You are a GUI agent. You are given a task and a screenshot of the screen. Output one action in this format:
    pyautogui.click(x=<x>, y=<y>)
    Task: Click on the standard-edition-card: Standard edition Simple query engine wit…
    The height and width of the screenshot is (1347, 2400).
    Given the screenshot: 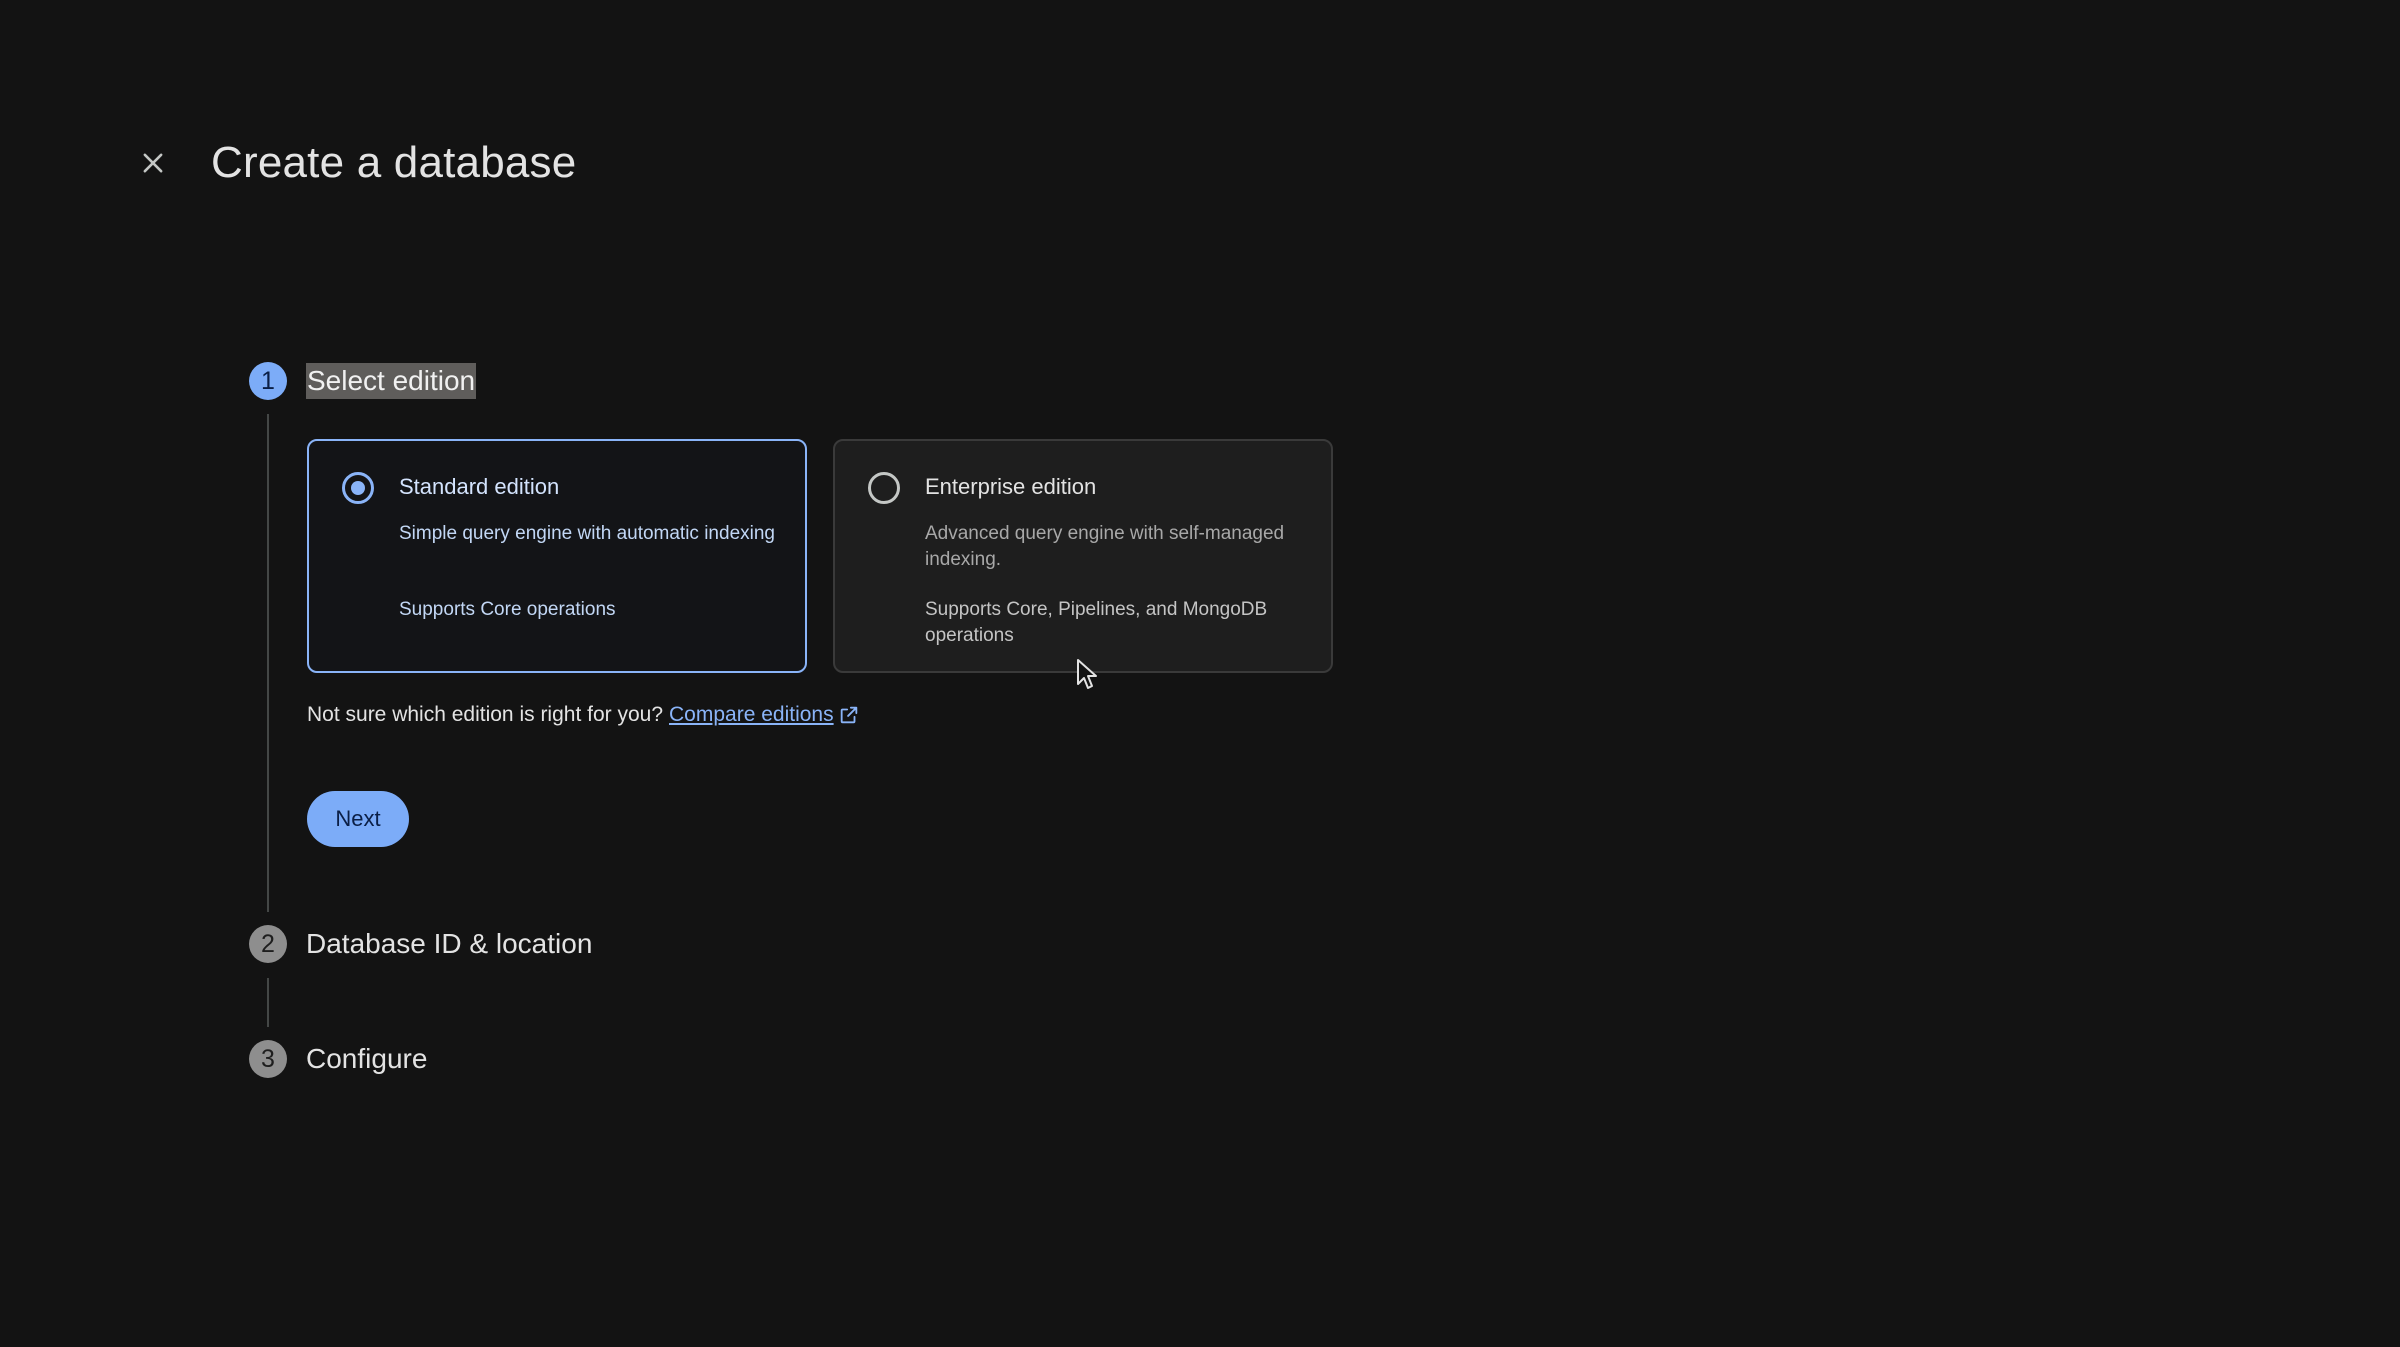 What is the action you would take?
    pyautogui.click(x=557, y=556)
    